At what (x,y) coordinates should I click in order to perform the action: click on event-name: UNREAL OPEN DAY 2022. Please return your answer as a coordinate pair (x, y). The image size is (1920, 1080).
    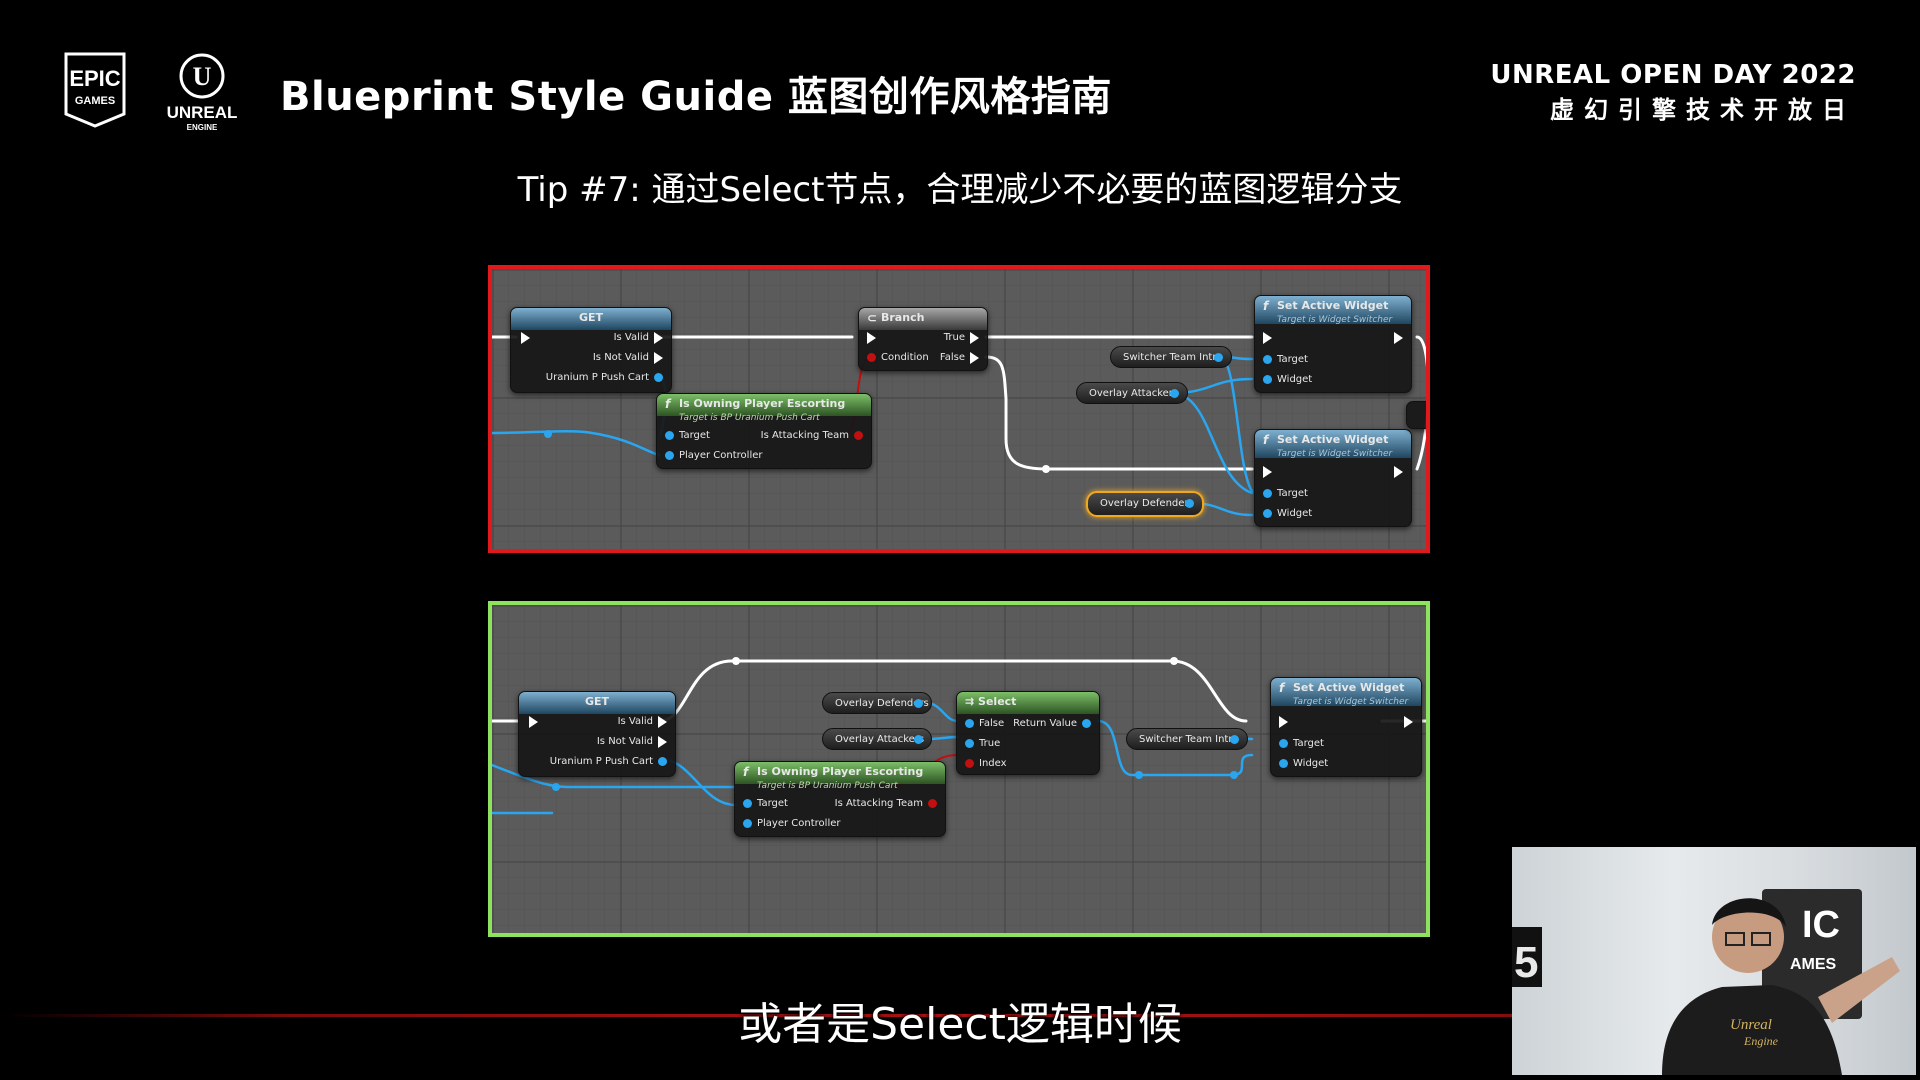
    Looking at the image, I should click on (1673, 75).